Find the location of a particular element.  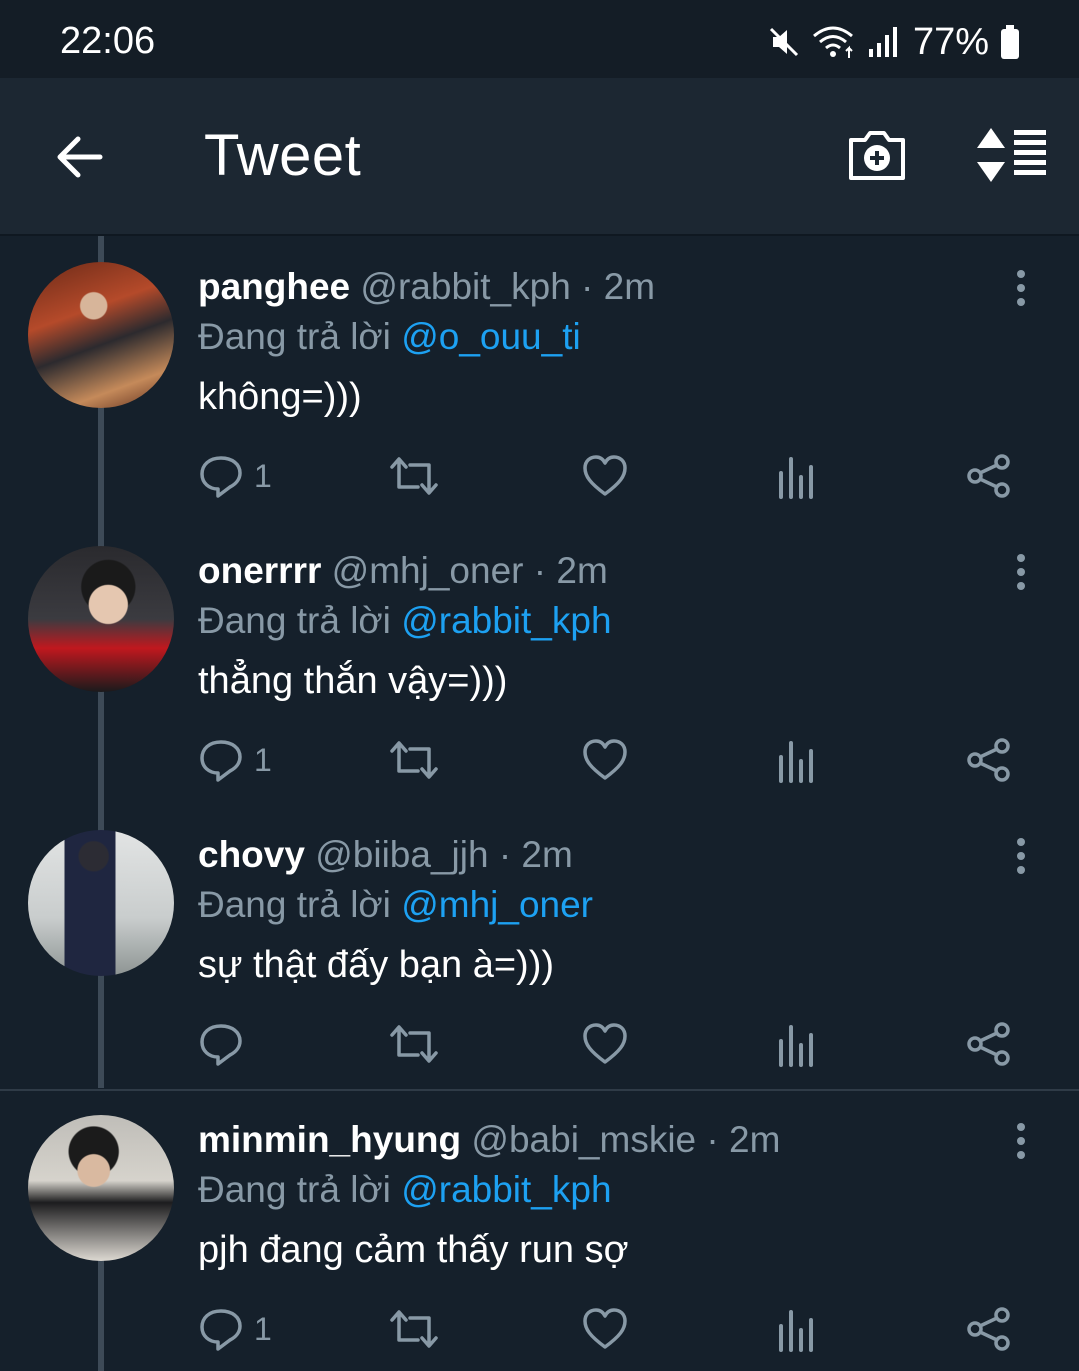

wifi-icon is located at coordinates (832, 42).